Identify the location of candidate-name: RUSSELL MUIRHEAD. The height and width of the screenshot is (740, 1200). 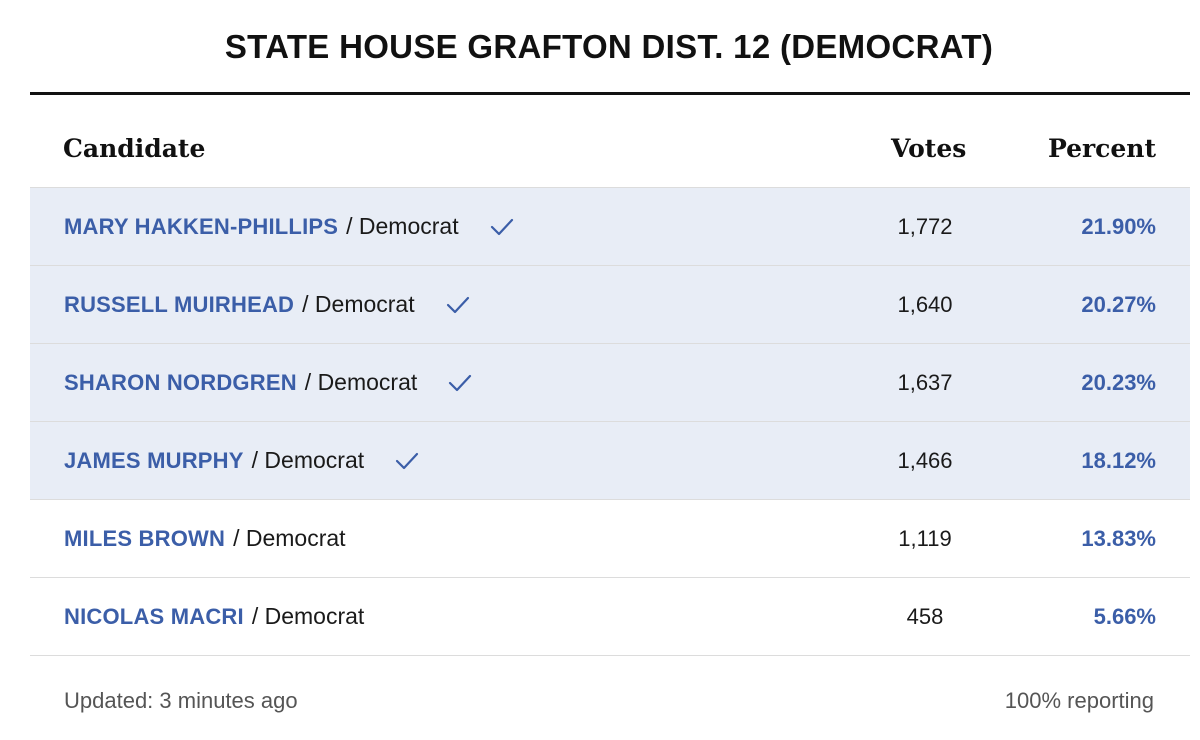
(179, 304).